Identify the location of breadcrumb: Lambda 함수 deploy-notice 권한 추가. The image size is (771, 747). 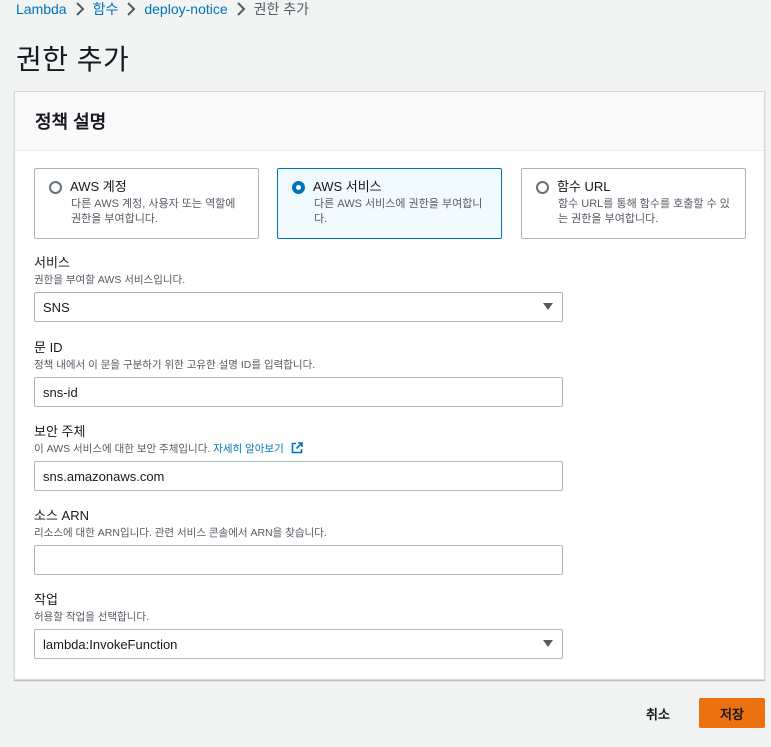
(162, 9).